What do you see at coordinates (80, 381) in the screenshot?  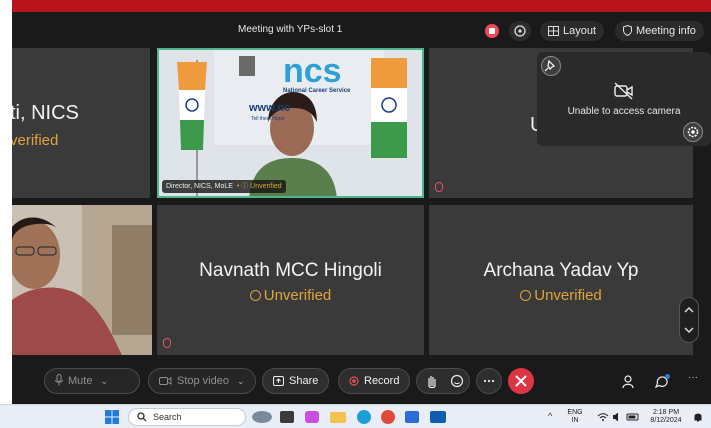 I see `mute-label: Mute` at bounding box center [80, 381].